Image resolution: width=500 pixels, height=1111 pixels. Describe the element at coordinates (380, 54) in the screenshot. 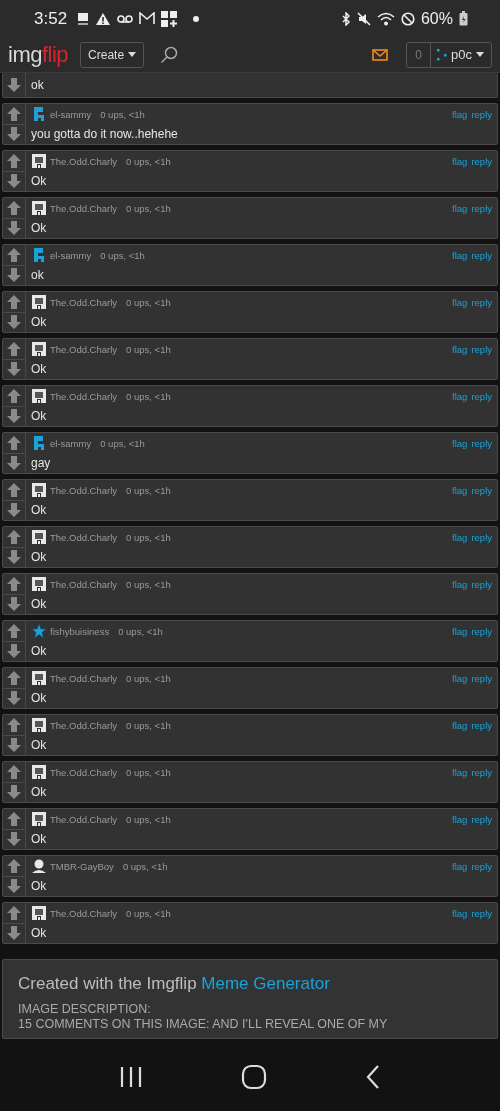

I see `mail-icon` at that location.